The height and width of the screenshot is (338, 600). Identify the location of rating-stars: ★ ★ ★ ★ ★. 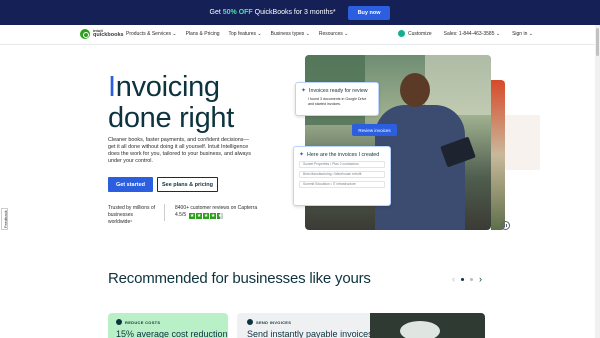
(206, 215).